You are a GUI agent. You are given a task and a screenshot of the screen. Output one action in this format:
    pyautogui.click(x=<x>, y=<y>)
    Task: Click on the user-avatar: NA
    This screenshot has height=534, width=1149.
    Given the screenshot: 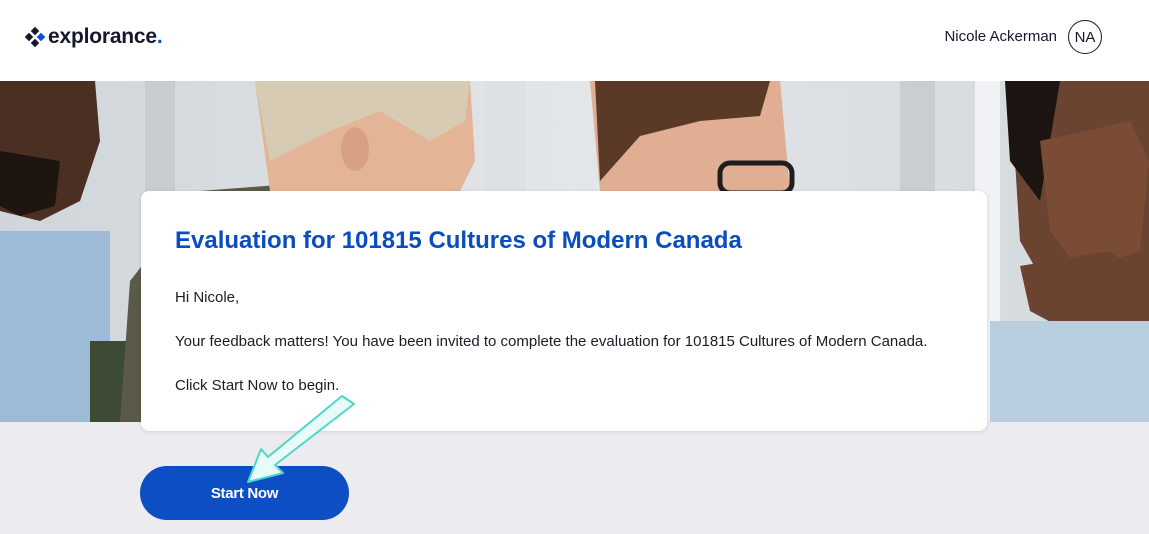 What is the action you would take?
    pyautogui.click(x=1085, y=37)
    